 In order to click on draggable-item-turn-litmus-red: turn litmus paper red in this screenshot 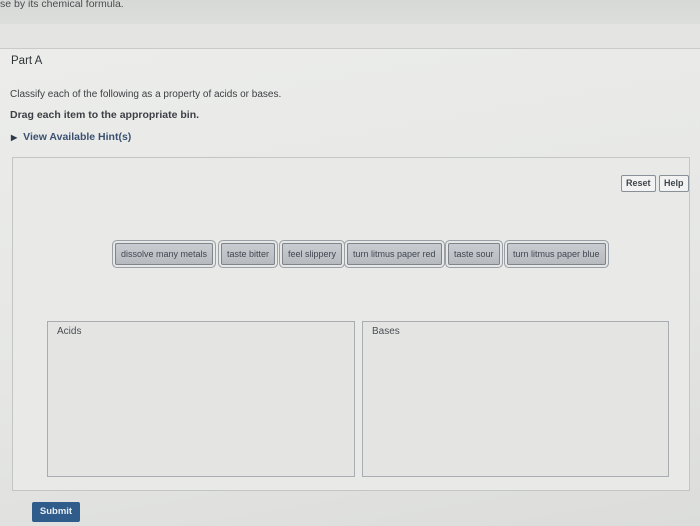, I will do `click(394, 254)`.